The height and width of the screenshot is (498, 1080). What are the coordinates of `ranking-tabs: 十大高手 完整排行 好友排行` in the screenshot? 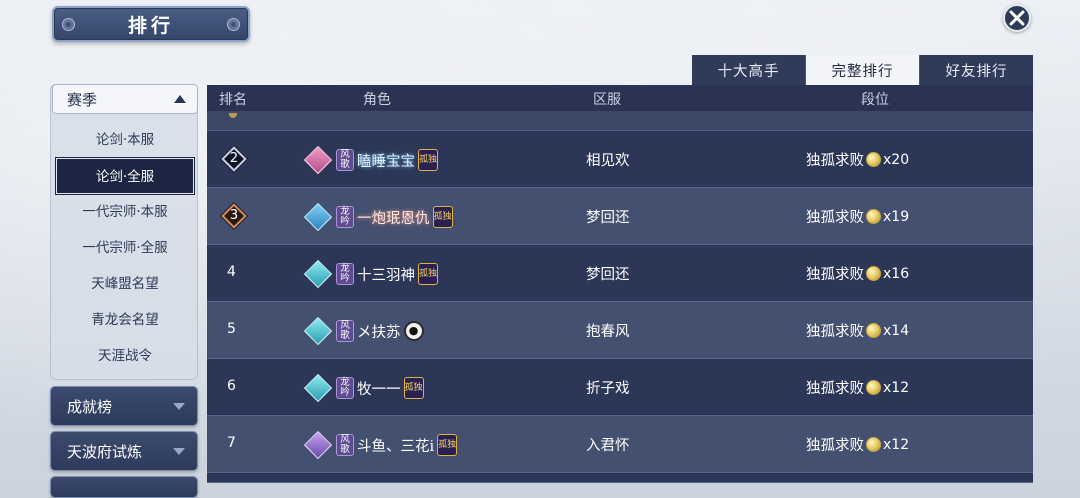 It's located at (862, 70).